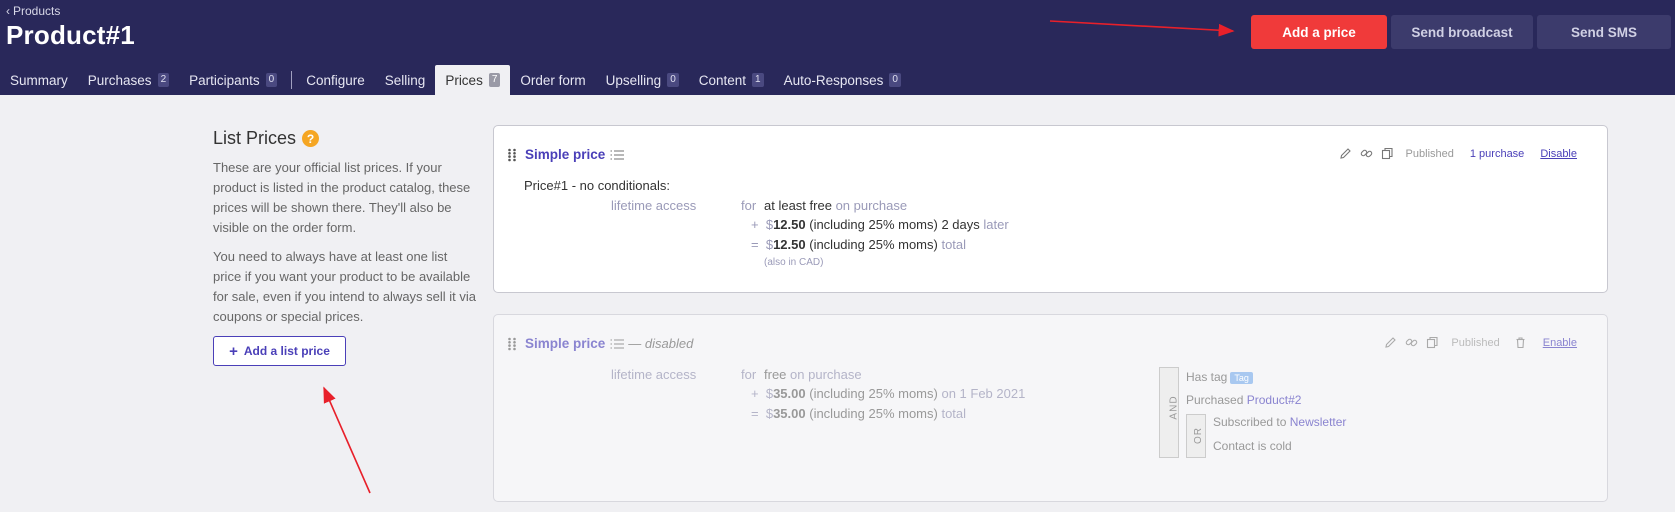 The height and width of the screenshot is (512, 1675). Describe the element at coordinates (859, 244) in the screenshot. I see `price-line-total: = $12.50 (including 25% moms) total` at that location.